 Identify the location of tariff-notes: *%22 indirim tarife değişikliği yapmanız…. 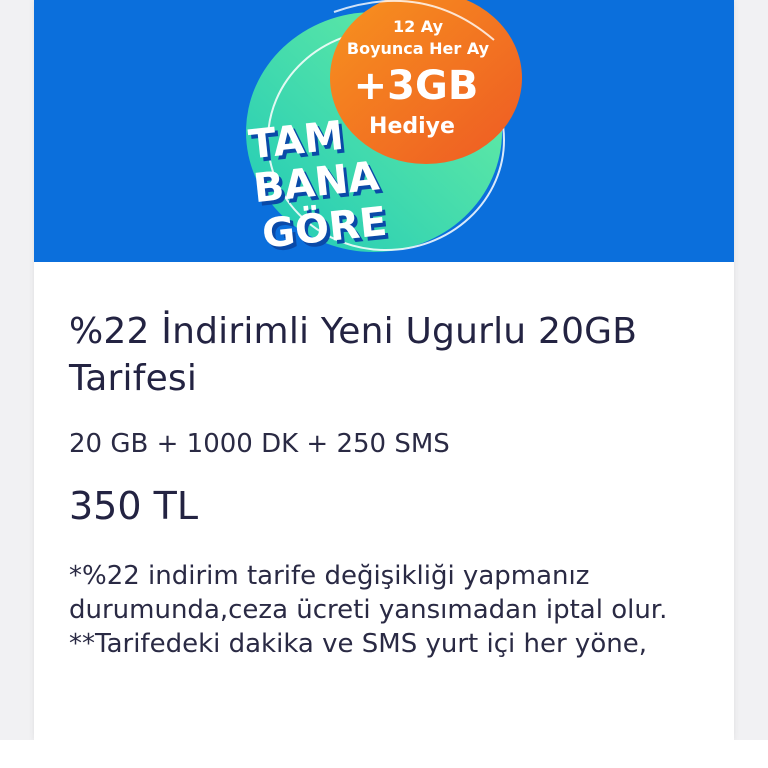
(389, 620).